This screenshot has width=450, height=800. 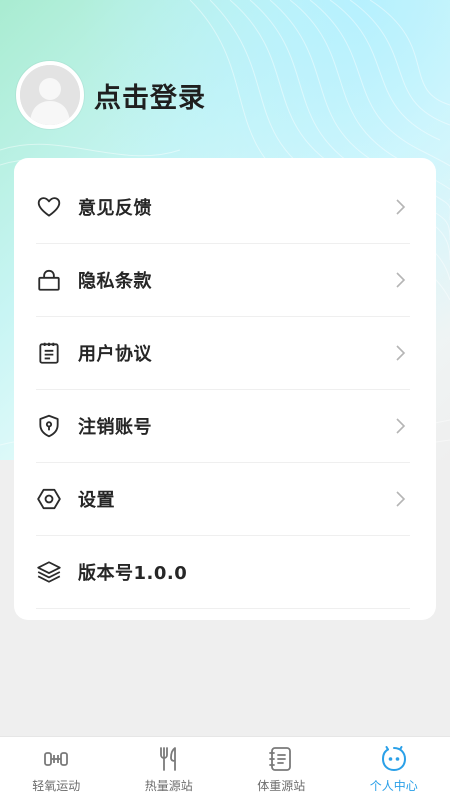 What do you see at coordinates (49, 572) in the screenshot?
I see `layers-icon` at bounding box center [49, 572].